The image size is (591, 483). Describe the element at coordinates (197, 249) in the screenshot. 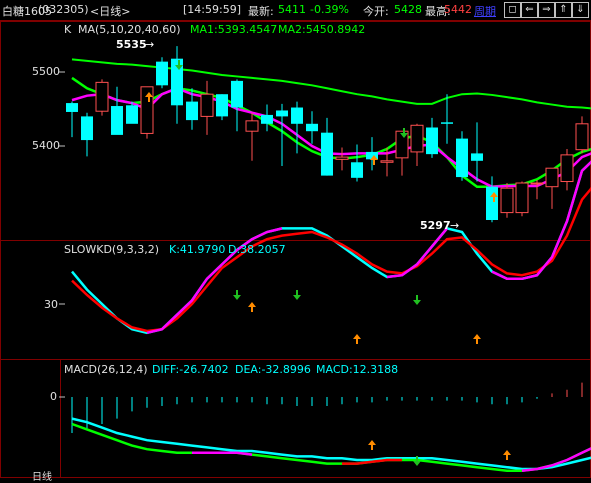

I see `kd-k-value: K:41.9790` at that location.